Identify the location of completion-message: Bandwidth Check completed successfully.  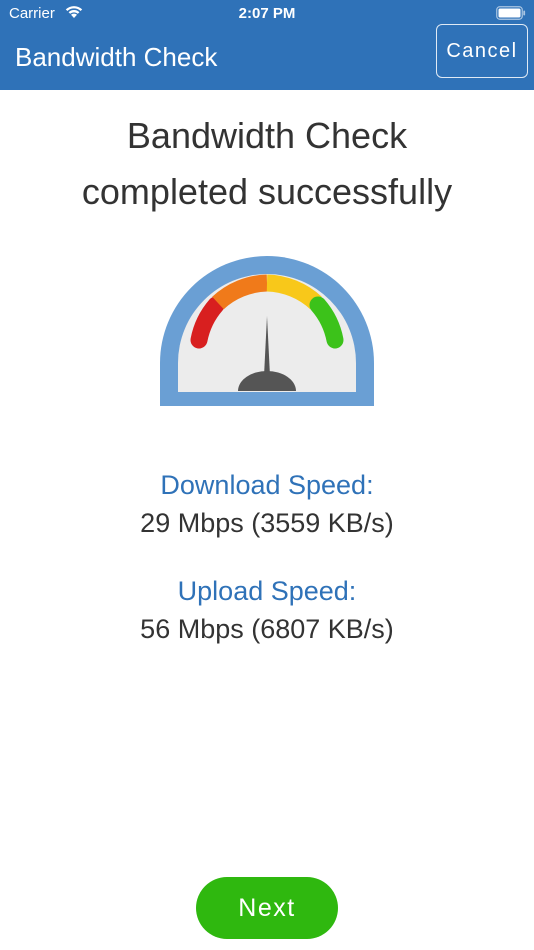
(267, 164).